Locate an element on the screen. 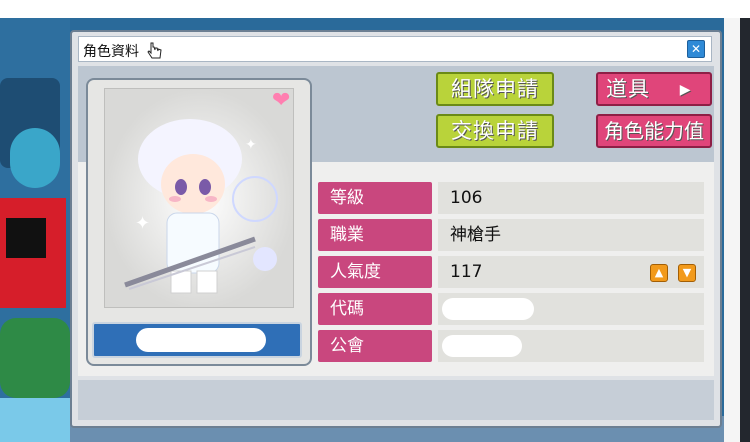 The width and height of the screenshot is (750, 442). level-value-text: 106 is located at coordinates (466, 198).